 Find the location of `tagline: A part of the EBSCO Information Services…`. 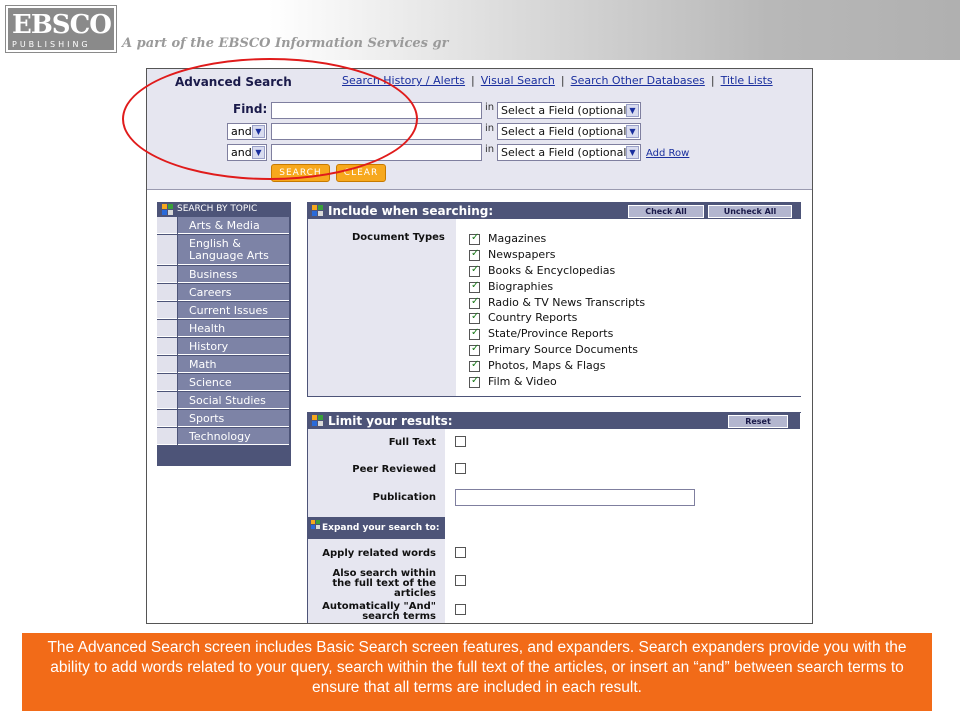

tagline: A part of the EBSCO Information Services… is located at coordinates (285, 43).